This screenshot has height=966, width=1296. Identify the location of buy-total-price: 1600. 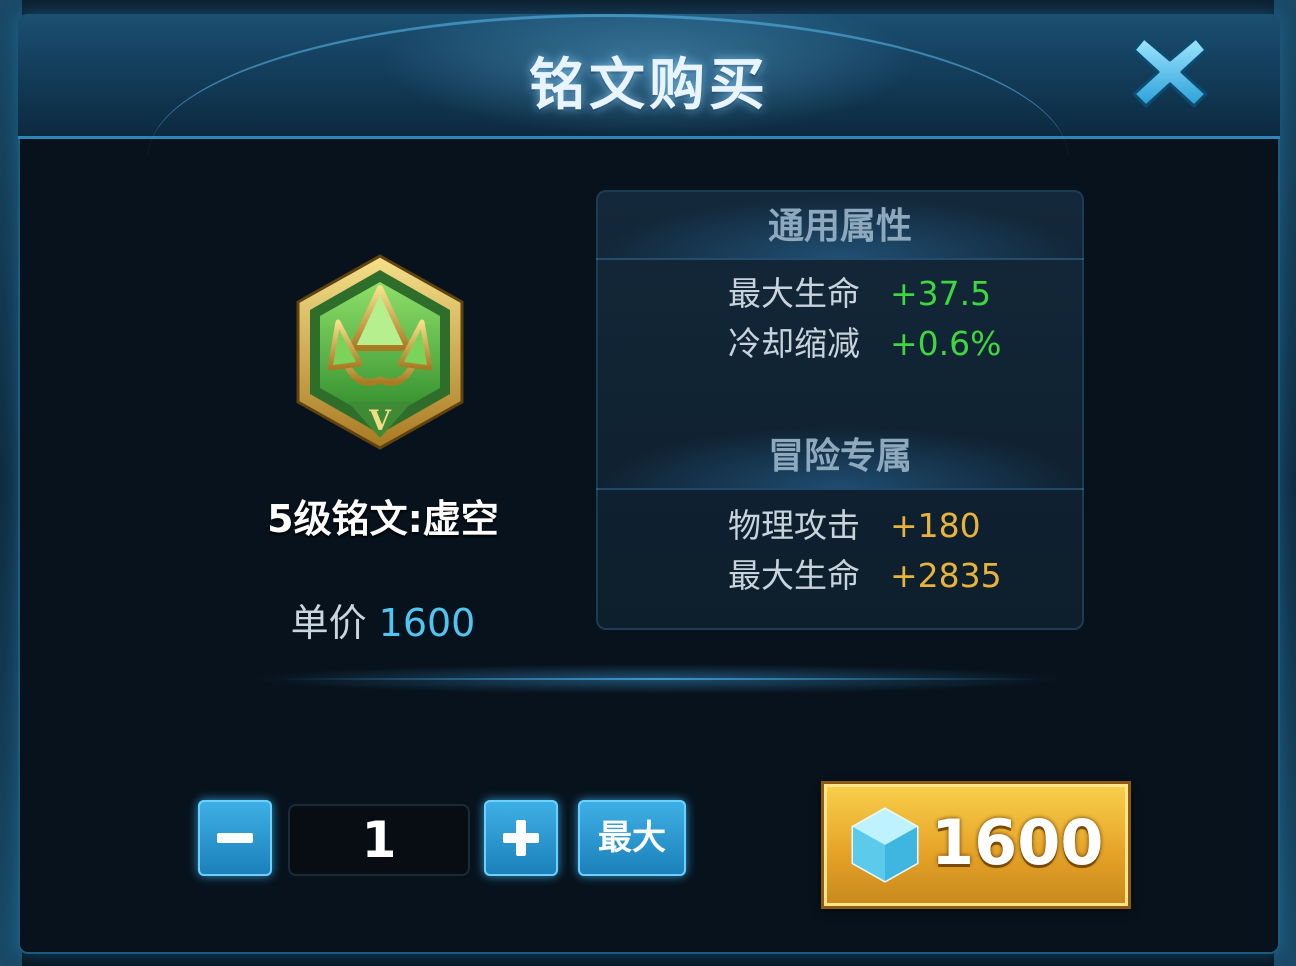
(1017, 842).